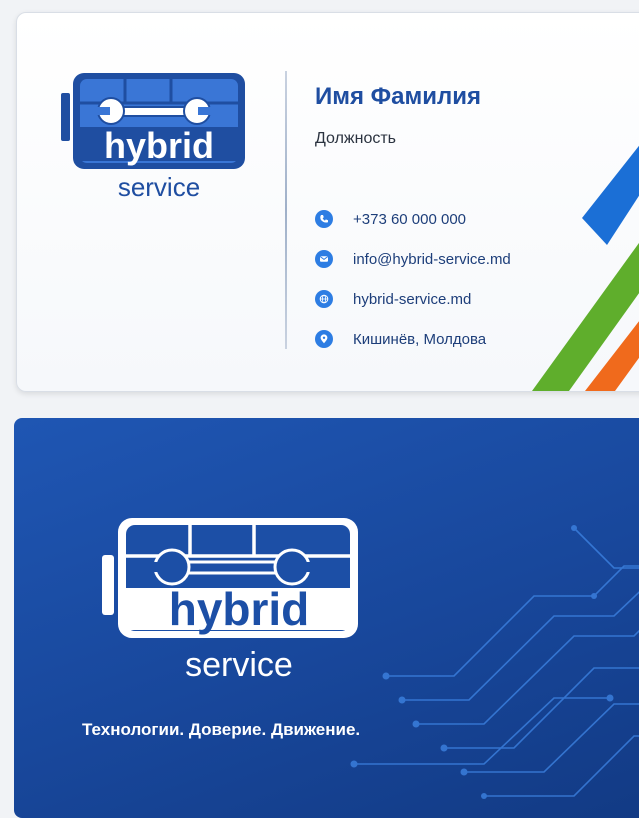 The image size is (639, 818). Describe the element at coordinates (324, 259) in the screenshot. I see `email-icon` at that location.